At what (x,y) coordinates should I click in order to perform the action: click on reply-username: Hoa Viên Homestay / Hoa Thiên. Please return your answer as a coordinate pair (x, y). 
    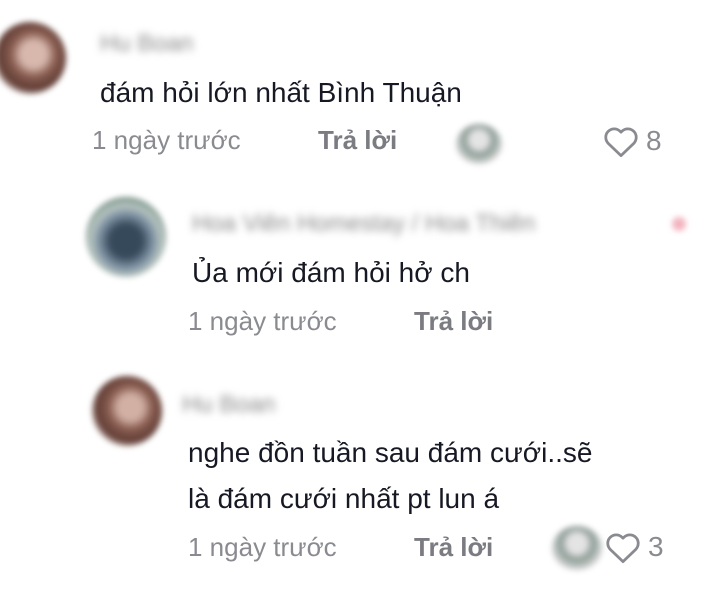
    Looking at the image, I should click on (427, 224).